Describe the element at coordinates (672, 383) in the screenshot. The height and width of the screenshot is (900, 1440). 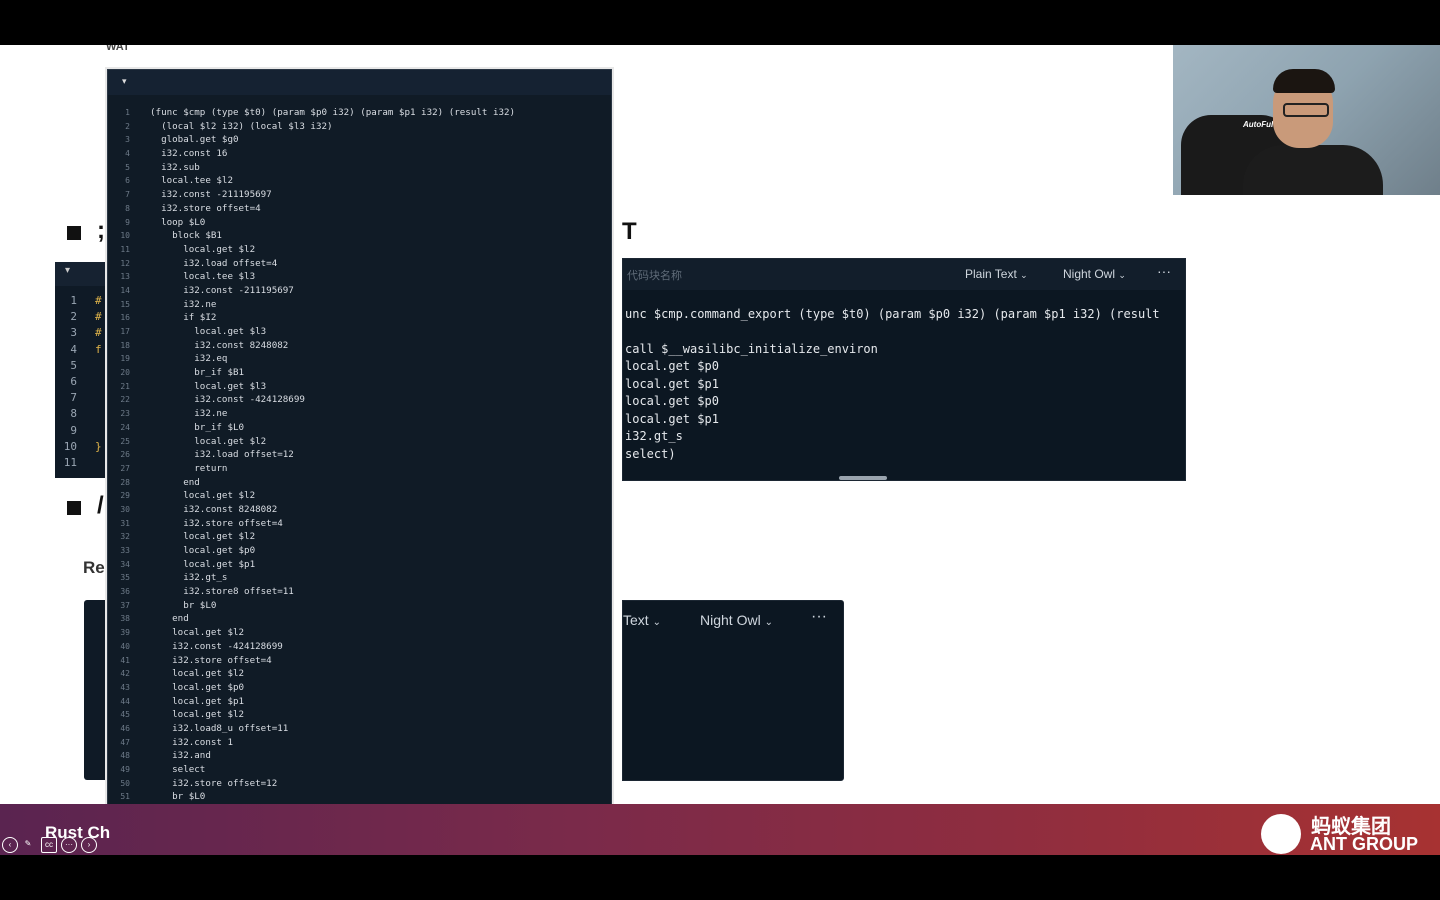
I see `code-line: local.get $p1` at that location.